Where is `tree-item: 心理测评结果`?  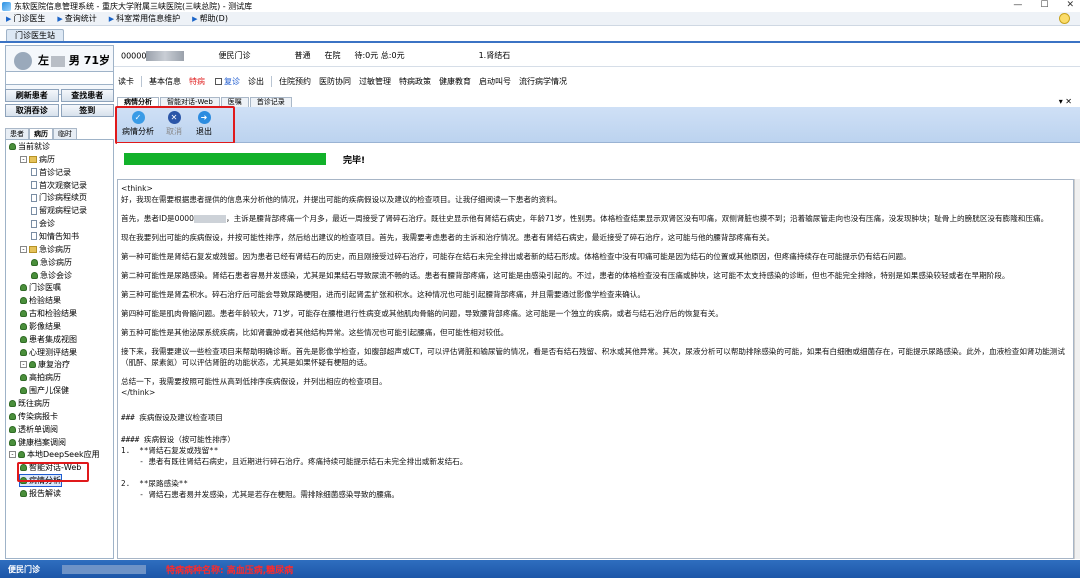 tree-item: 心理测评结果 is located at coordinates (48, 352).